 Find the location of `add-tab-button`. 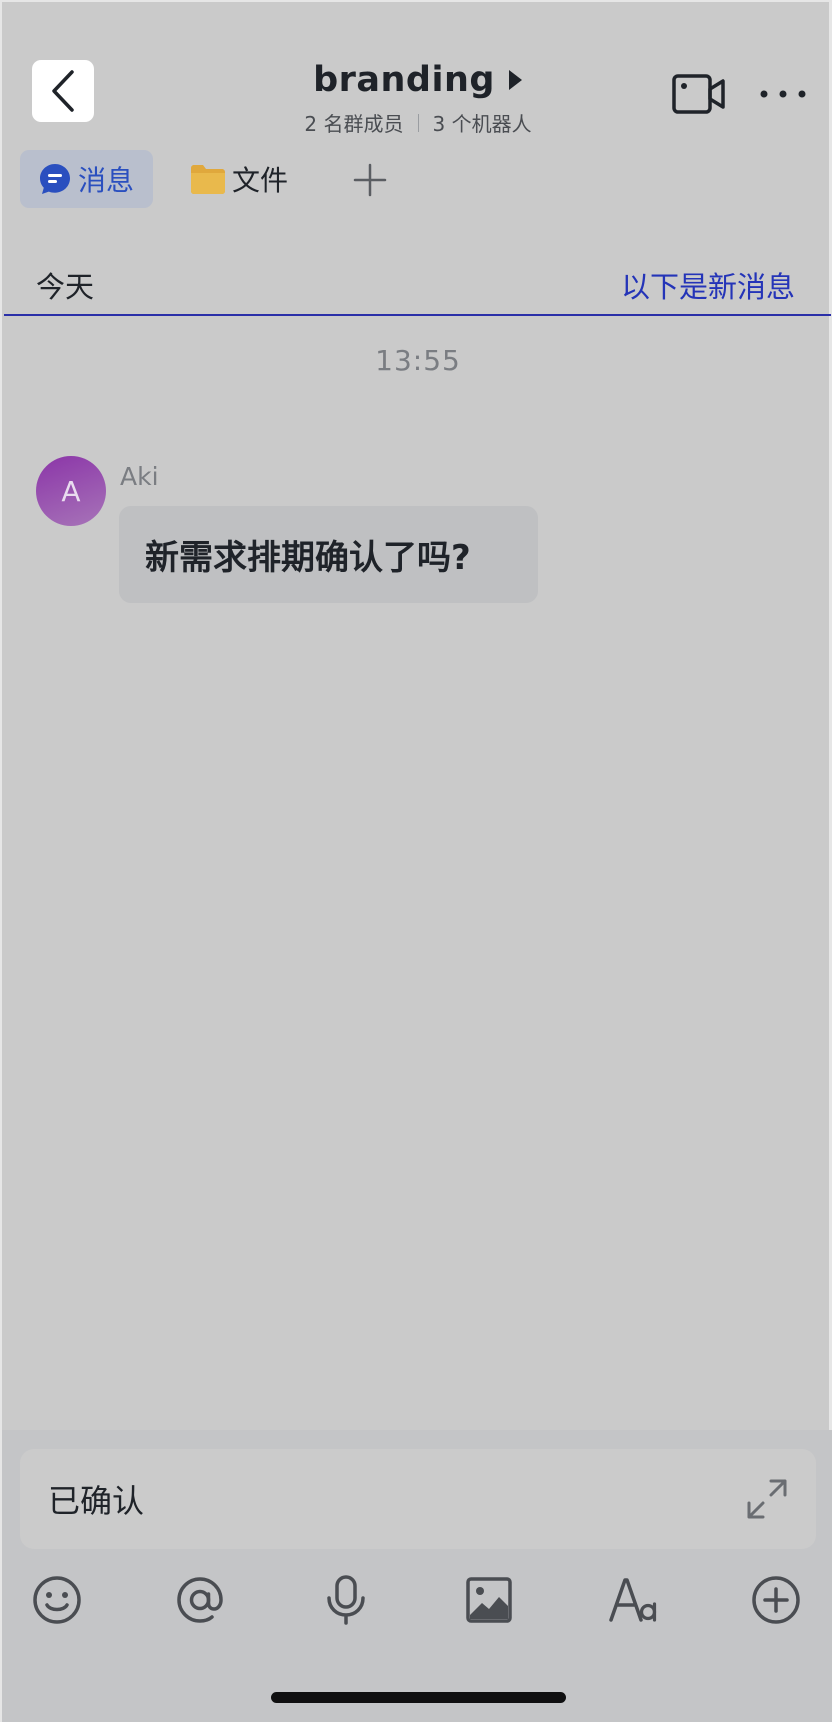

add-tab-button is located at coordinates (370, 180).